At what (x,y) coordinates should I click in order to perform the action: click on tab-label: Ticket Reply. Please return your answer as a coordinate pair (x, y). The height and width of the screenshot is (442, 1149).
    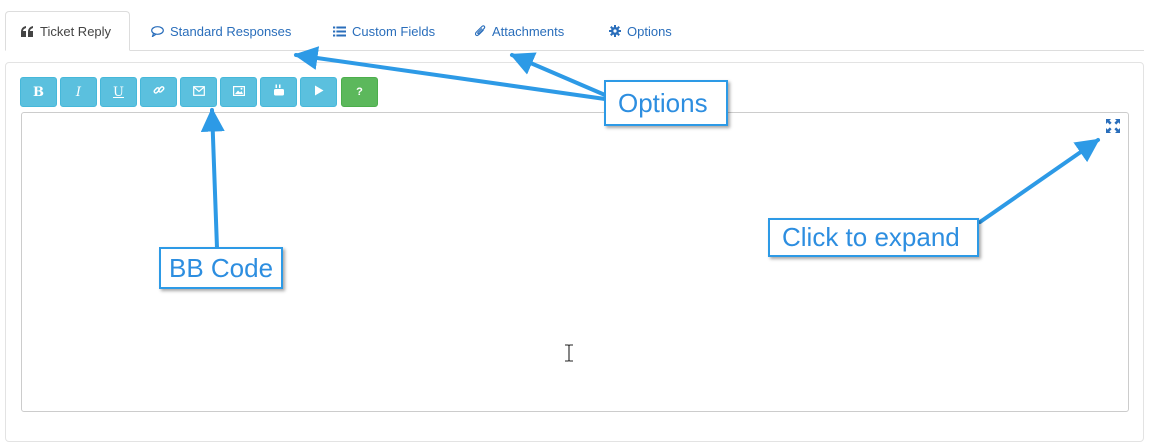
    Looking at the image, I should click on (76, 31).